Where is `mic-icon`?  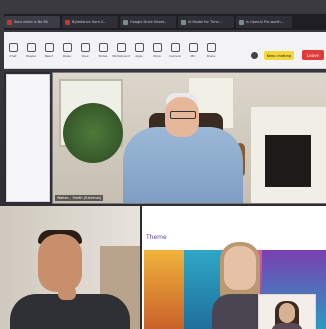
mic-icon is located at coordinates (193, 47).